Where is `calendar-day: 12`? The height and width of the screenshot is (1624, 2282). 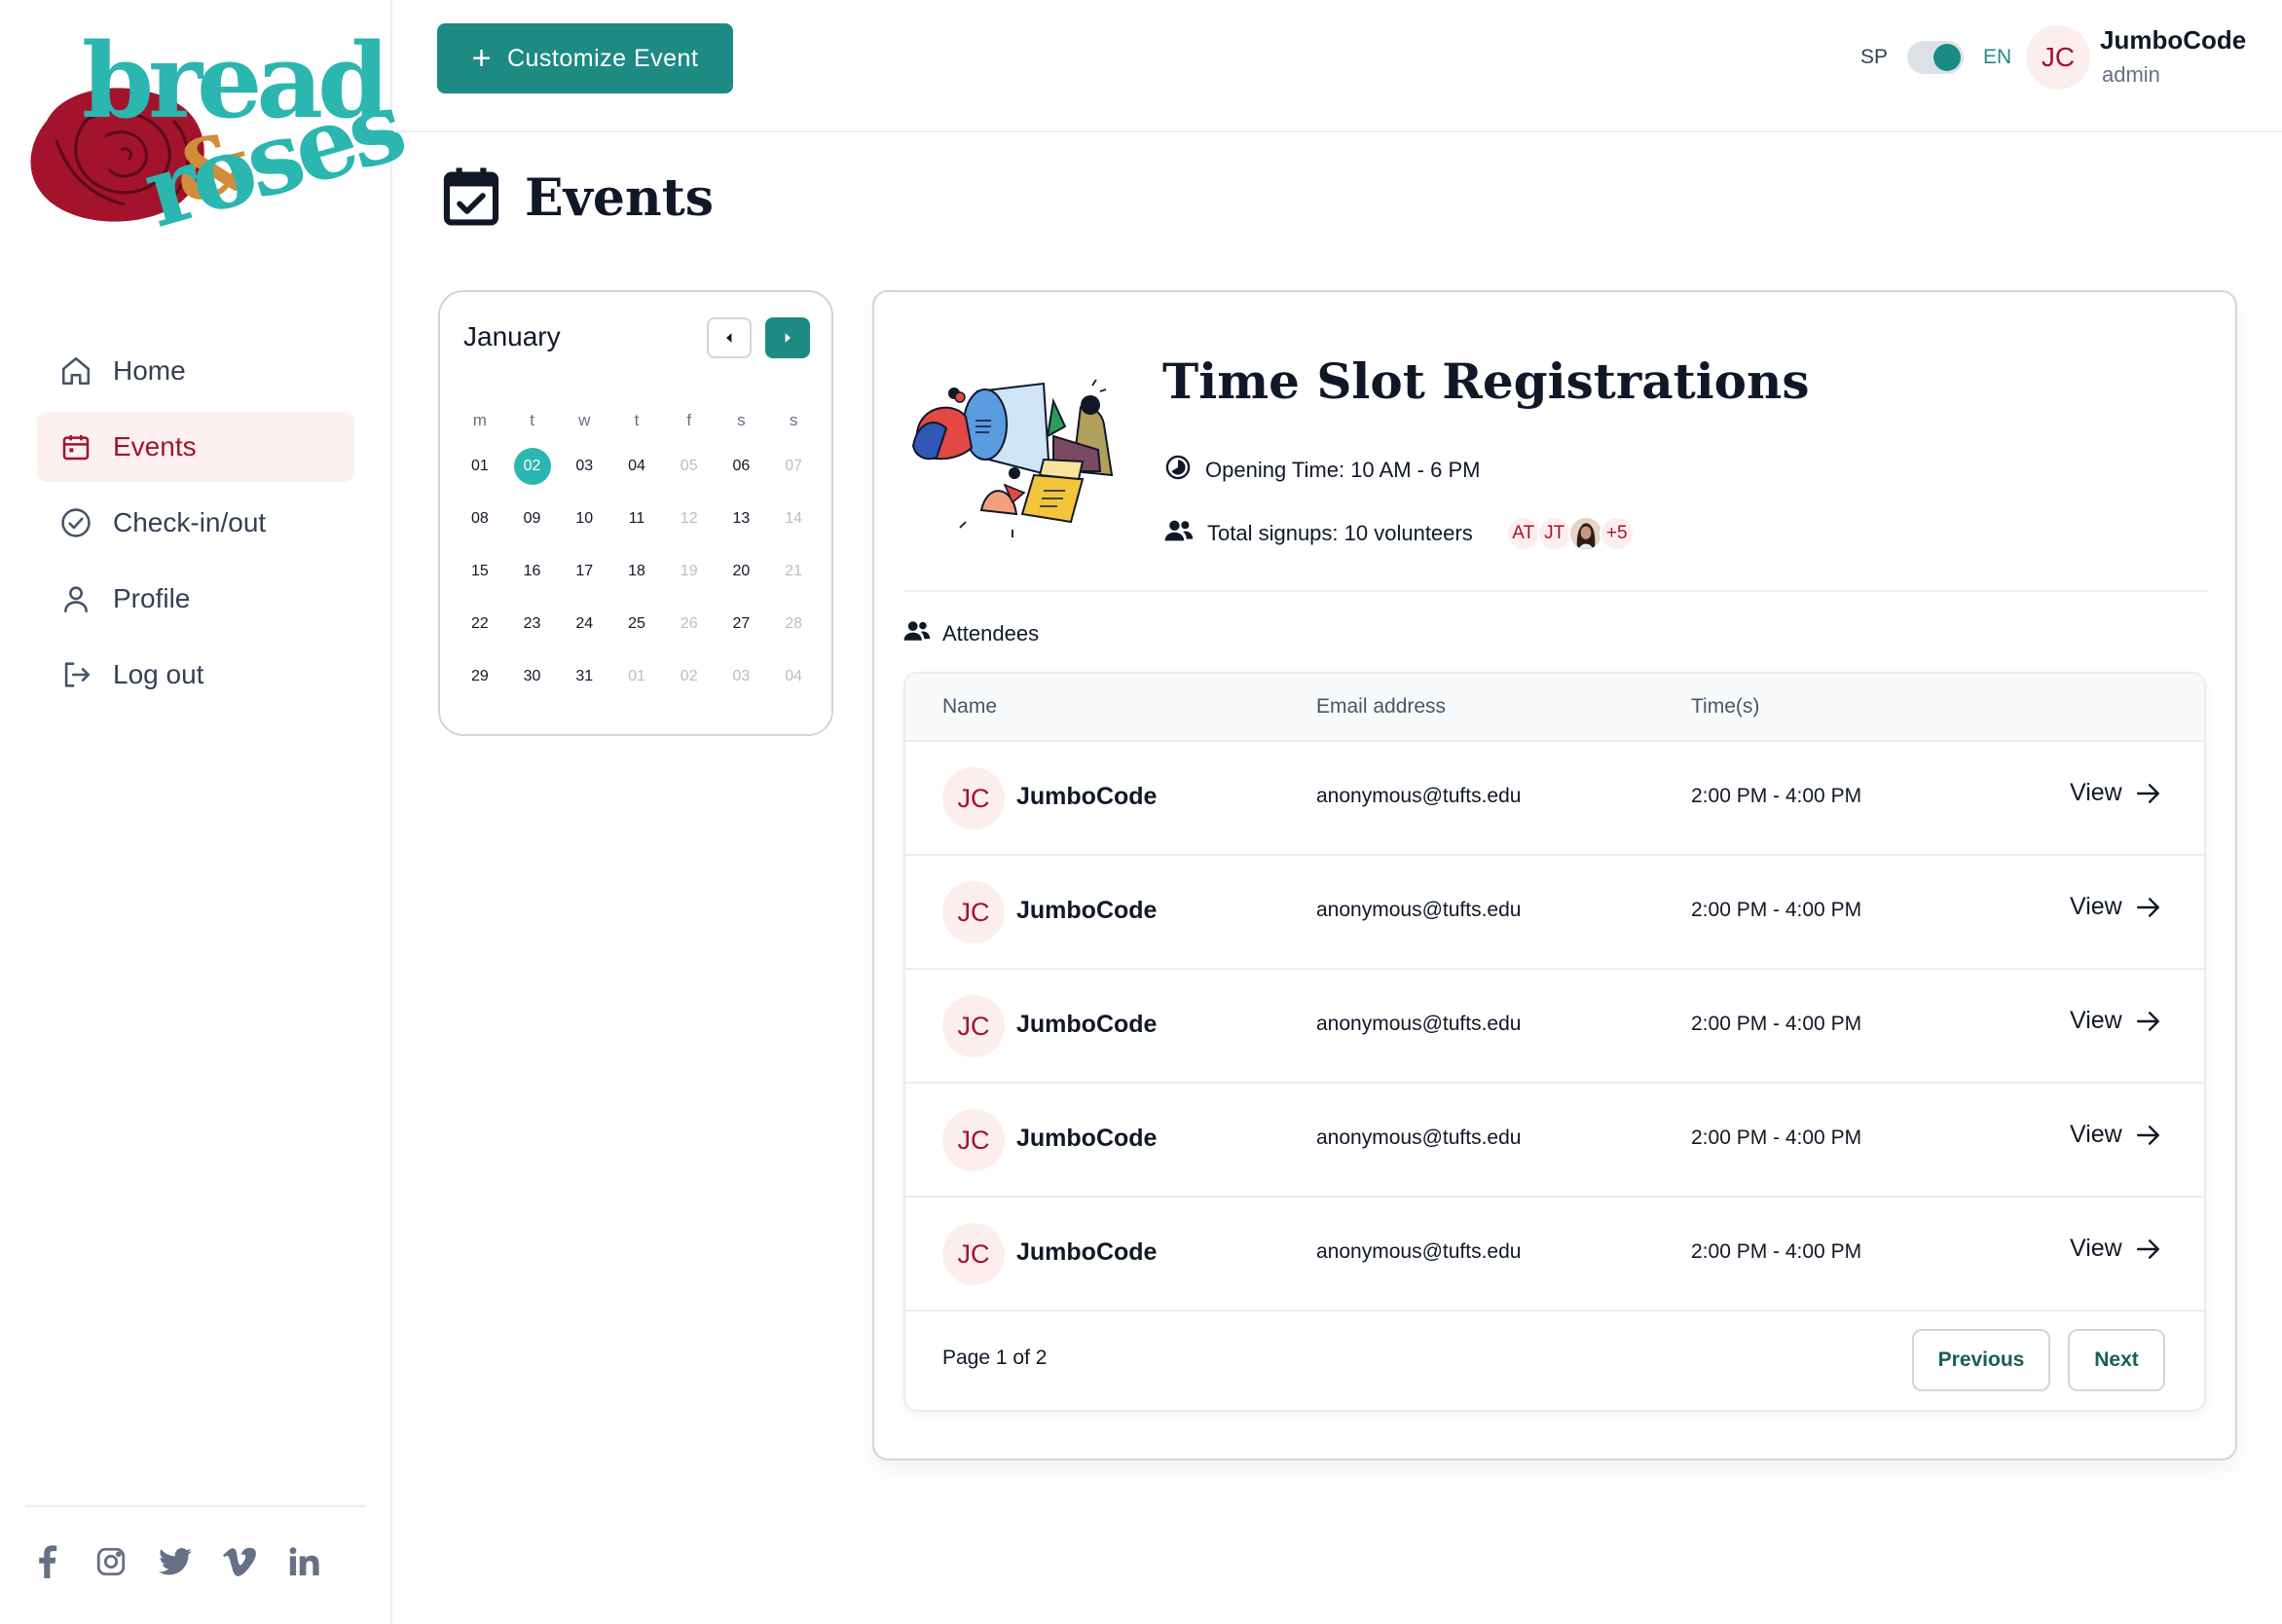 calendar-day: 12 is located at coordinates (689, 518).